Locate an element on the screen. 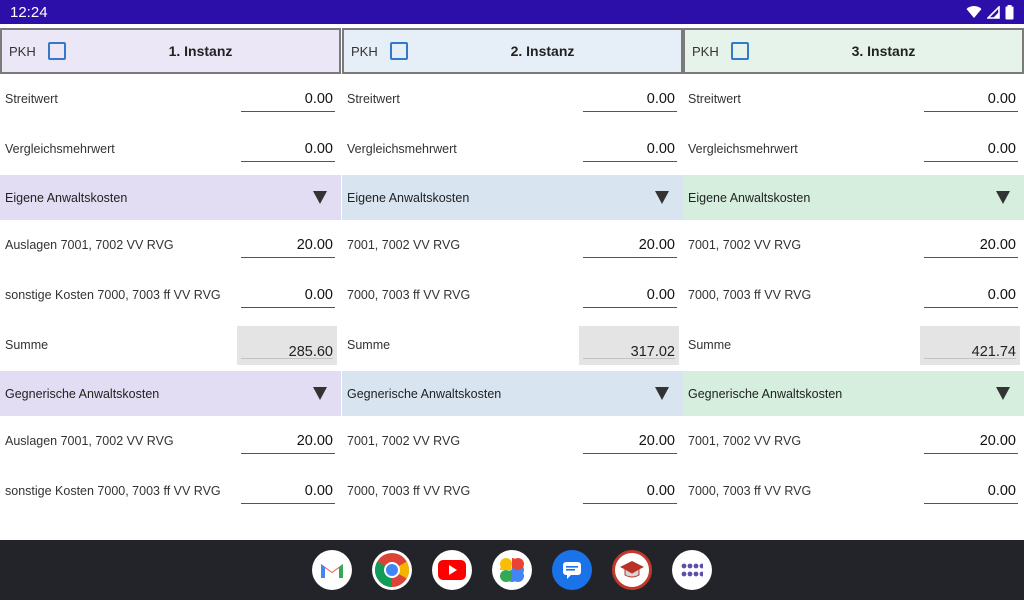 This screenshot has width=1024, height=600. battery-icon is located at coordinates (1009, 11).